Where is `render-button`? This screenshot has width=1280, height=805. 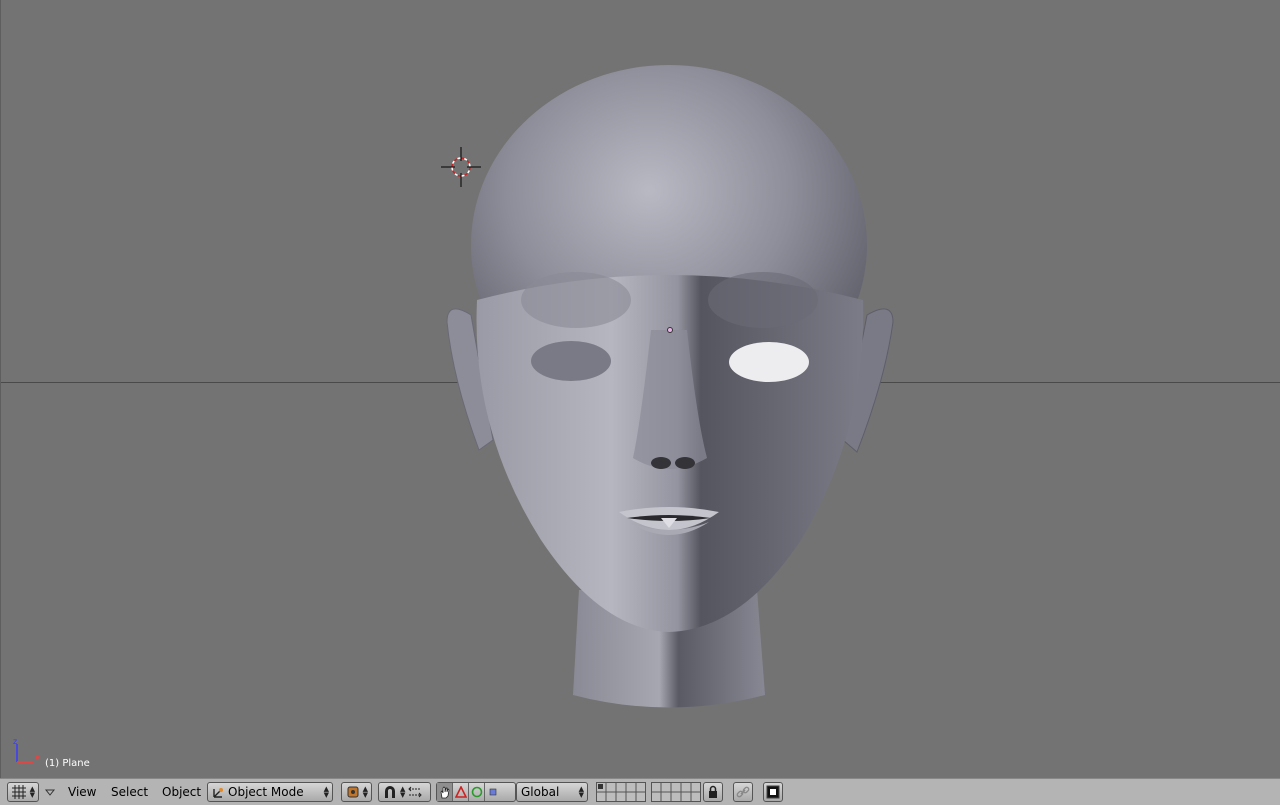
render-button is located at coordinates (773, 792).